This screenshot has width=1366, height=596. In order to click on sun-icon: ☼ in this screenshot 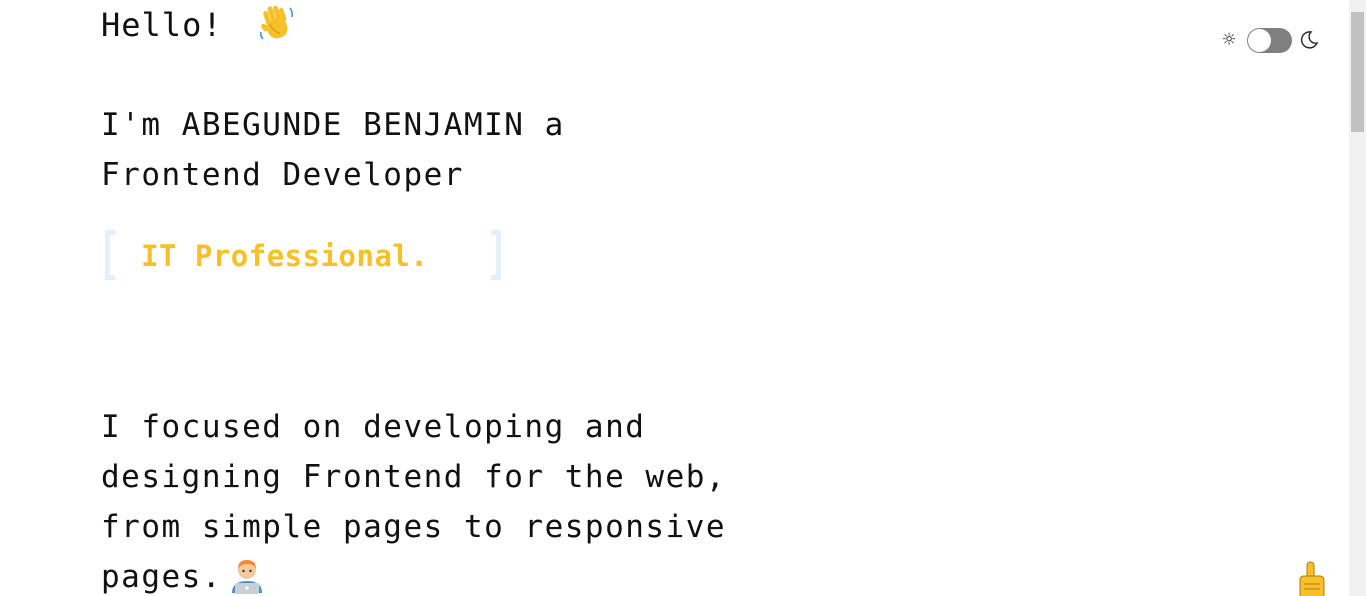, I will do `click(1229, 40)`.